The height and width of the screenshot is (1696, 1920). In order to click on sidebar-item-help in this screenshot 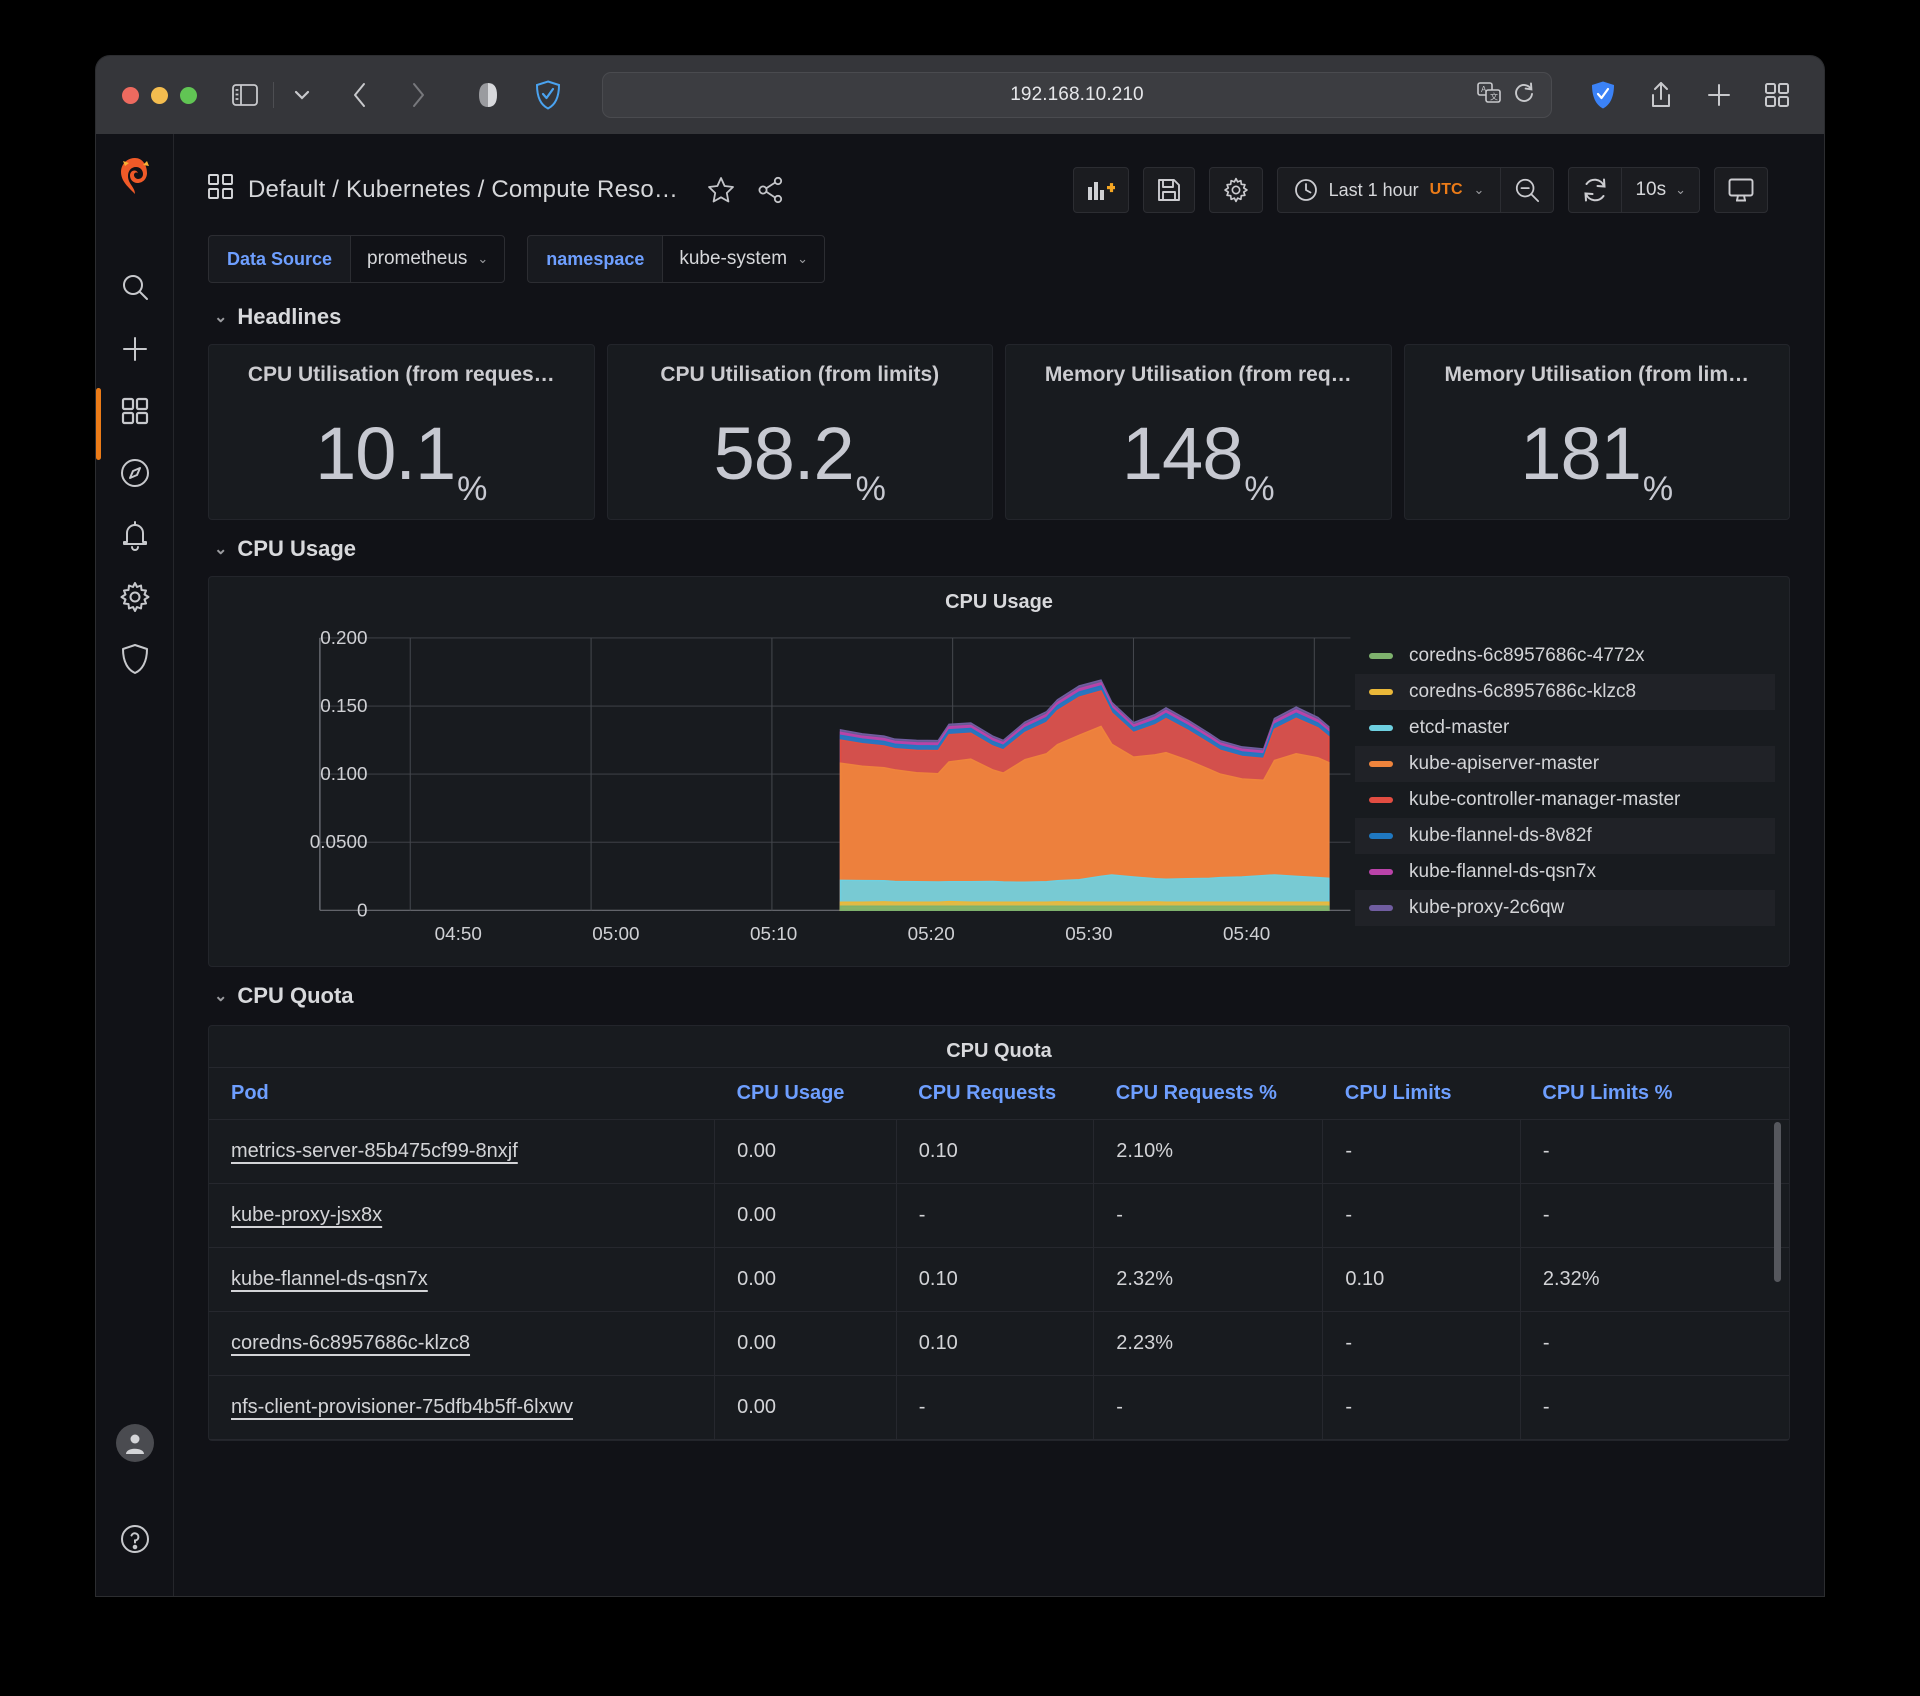, I will do `click(135, 1539)`.